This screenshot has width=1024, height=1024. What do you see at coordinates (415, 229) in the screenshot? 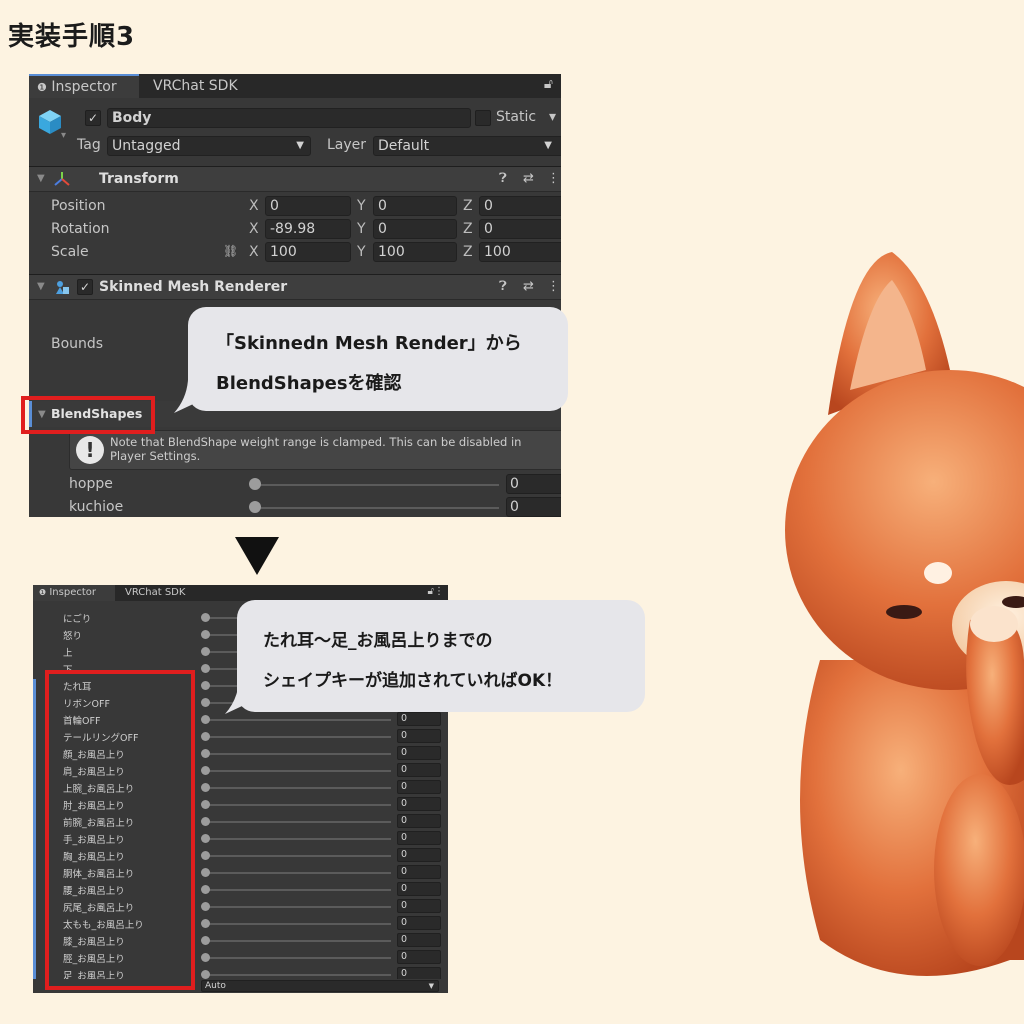
I see `rotation-y-field: 0` at bounding box center [415, 229].